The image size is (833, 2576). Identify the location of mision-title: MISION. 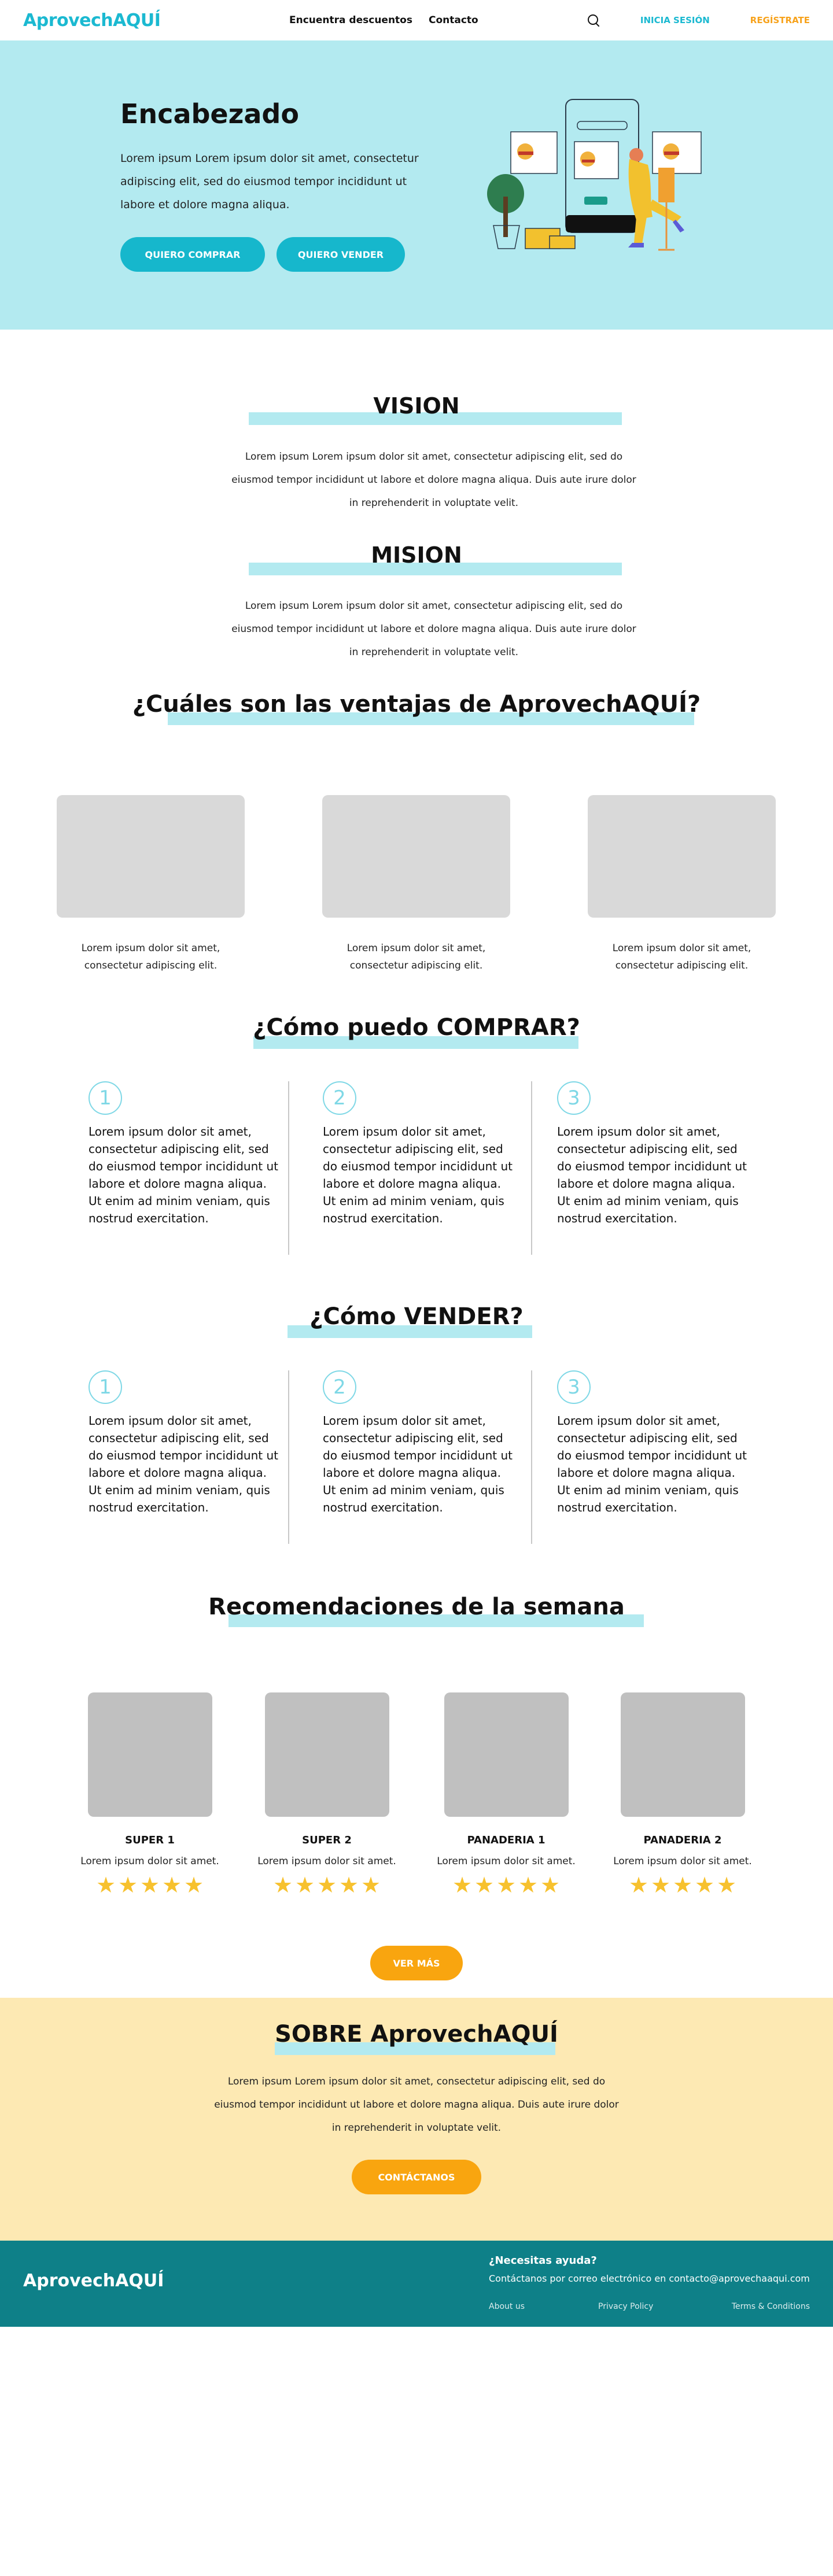
(417, 555).